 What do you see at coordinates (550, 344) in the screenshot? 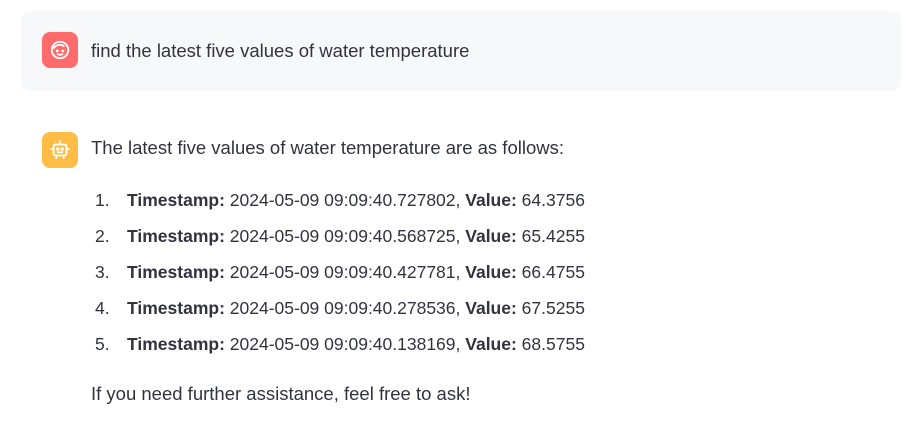
I see `value-value: 68.5755` at bounding box center [550, 344].